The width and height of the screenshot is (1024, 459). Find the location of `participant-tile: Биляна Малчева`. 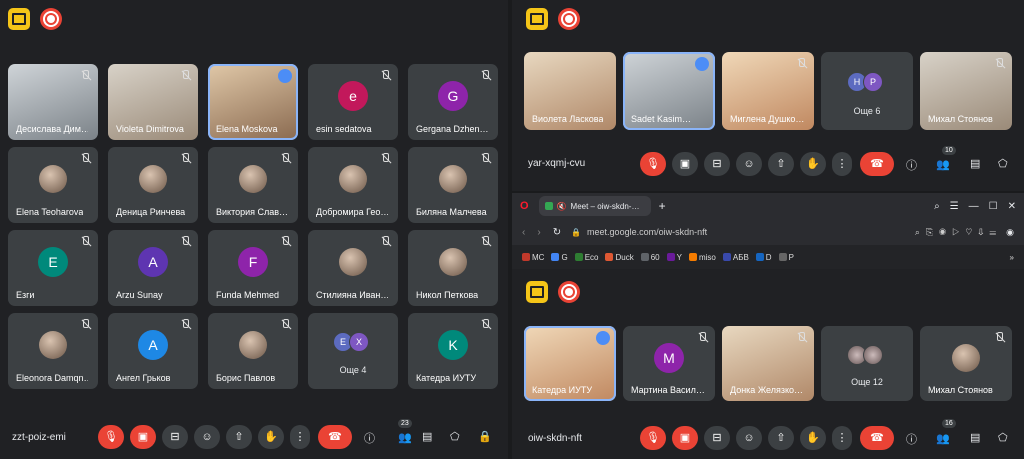

participant-tile: Биляна Малчева is located at coordinates (453, 185).